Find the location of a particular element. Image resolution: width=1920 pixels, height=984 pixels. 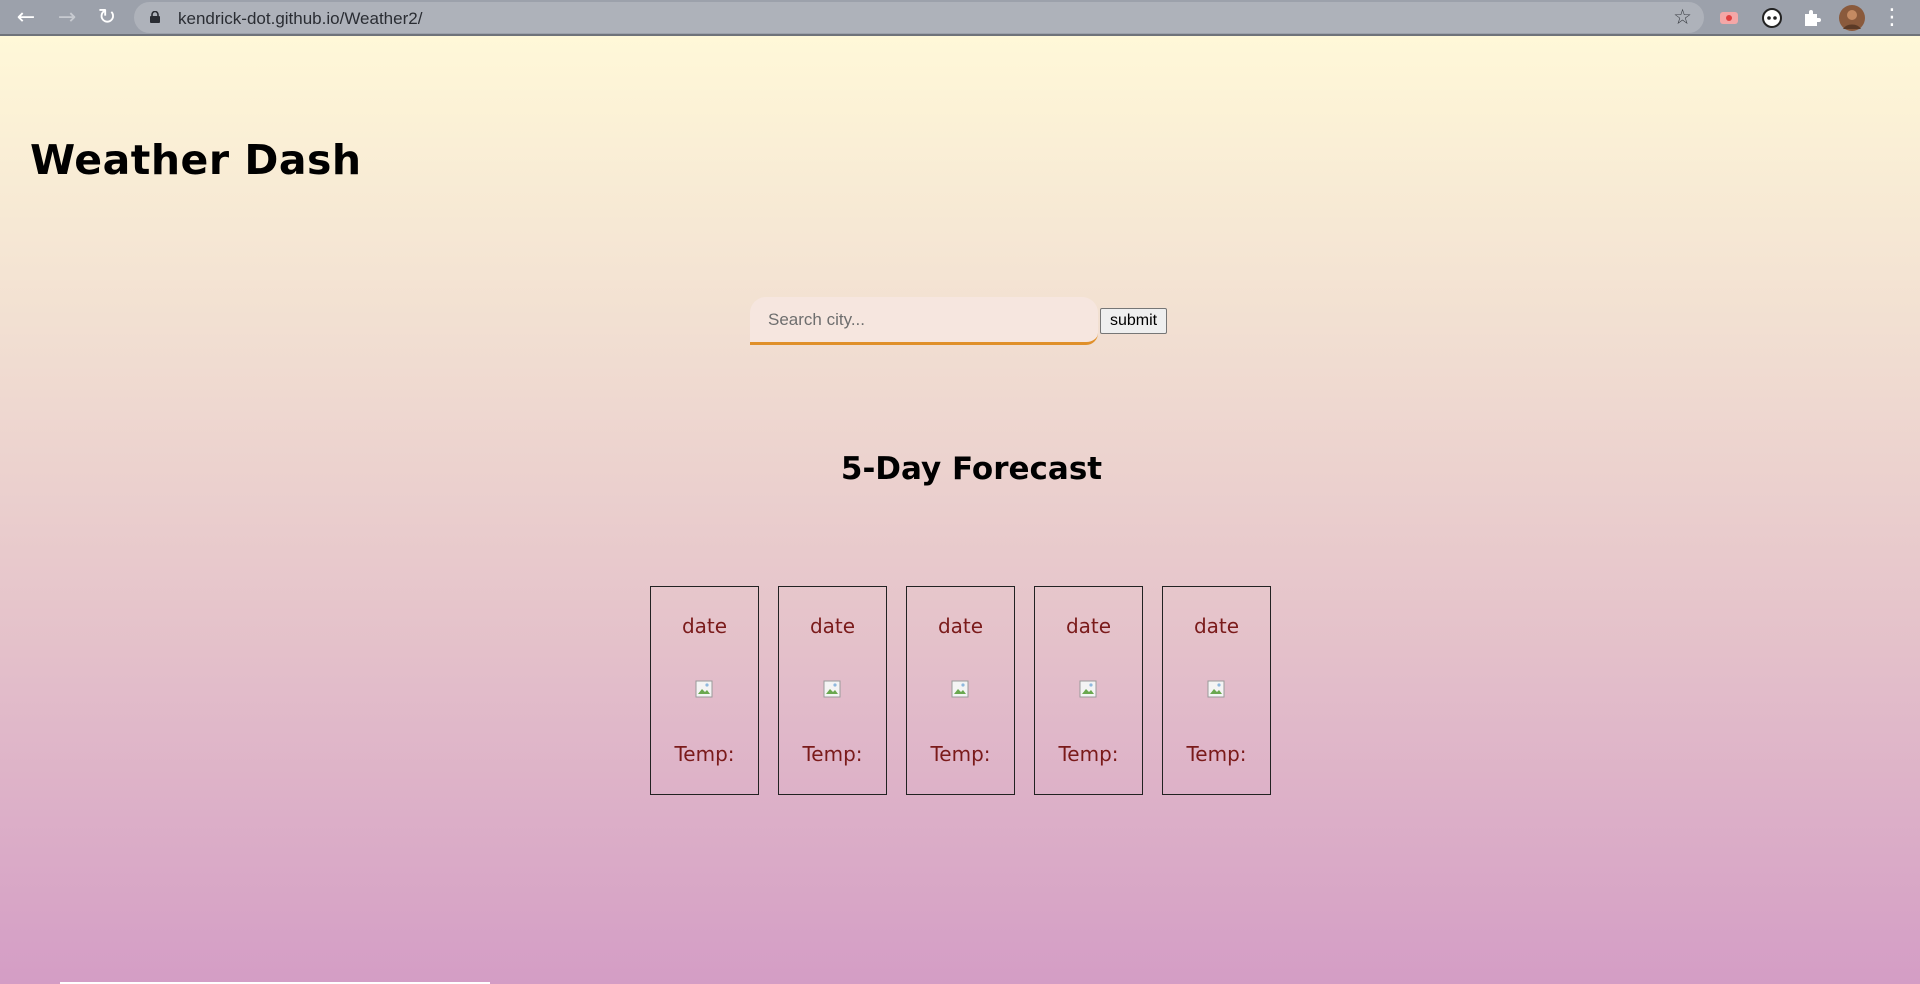

site-title: Weather Dash is located at coordinates (196, 160).